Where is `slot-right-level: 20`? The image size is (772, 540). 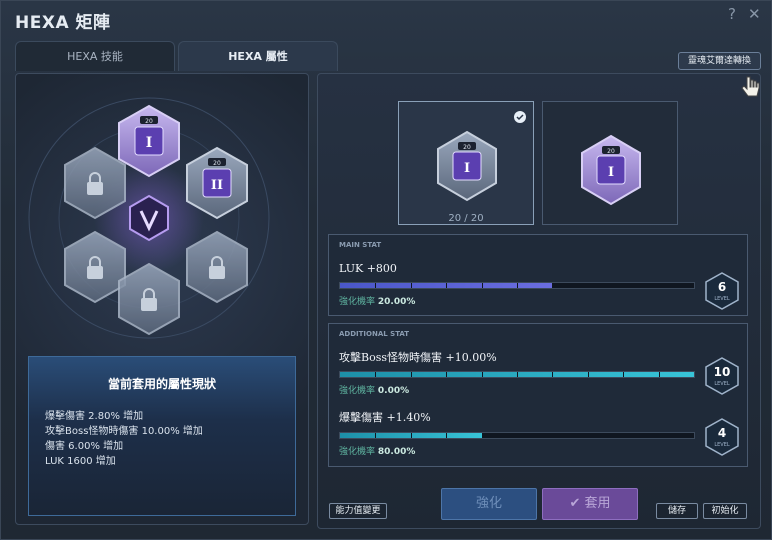 slot-right-level: 20 is located at coordinates (217, 163).